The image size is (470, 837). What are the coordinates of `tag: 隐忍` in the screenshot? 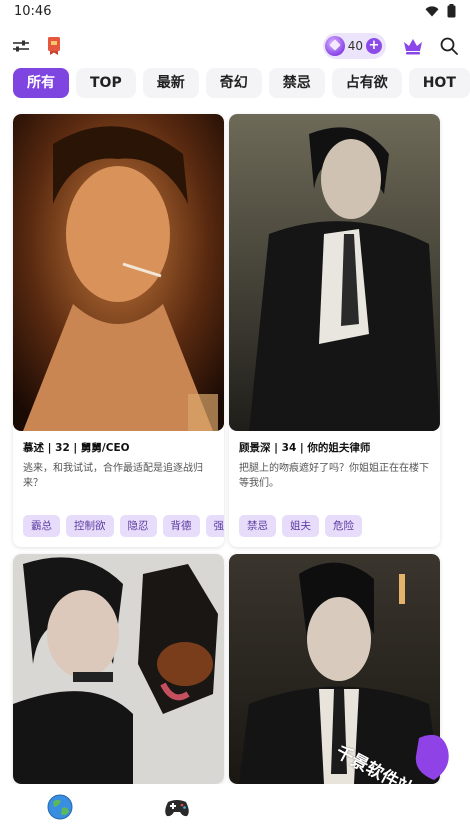 It's located at (138, 526).